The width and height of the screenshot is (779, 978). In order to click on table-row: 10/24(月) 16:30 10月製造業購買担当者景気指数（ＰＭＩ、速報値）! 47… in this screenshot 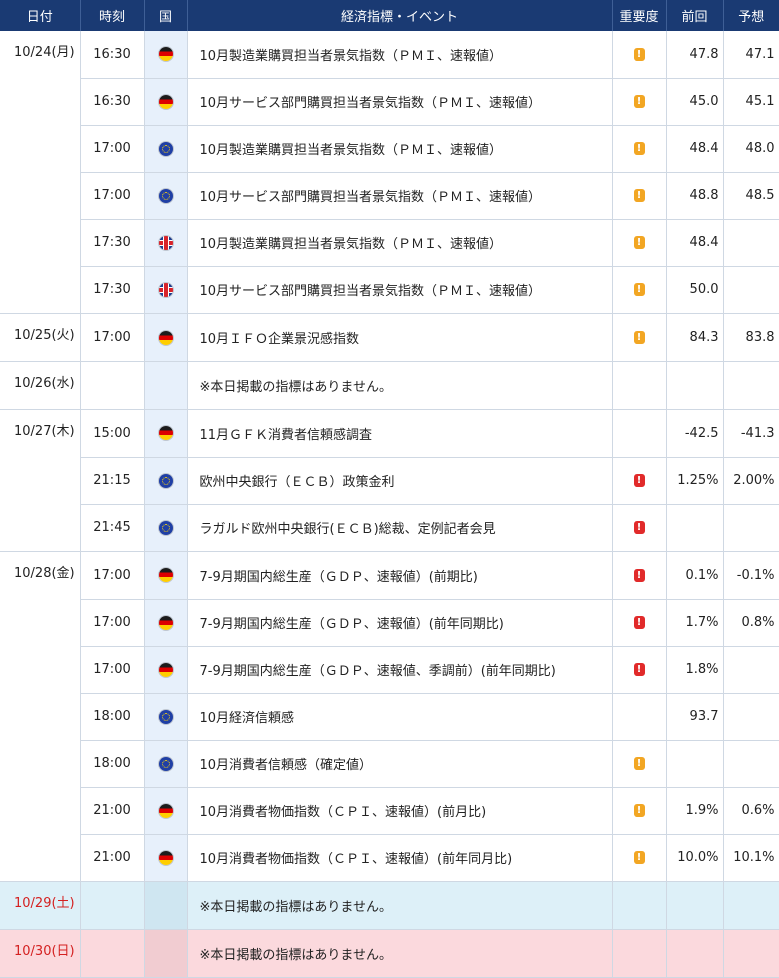, I will do `click(389, 55)`.